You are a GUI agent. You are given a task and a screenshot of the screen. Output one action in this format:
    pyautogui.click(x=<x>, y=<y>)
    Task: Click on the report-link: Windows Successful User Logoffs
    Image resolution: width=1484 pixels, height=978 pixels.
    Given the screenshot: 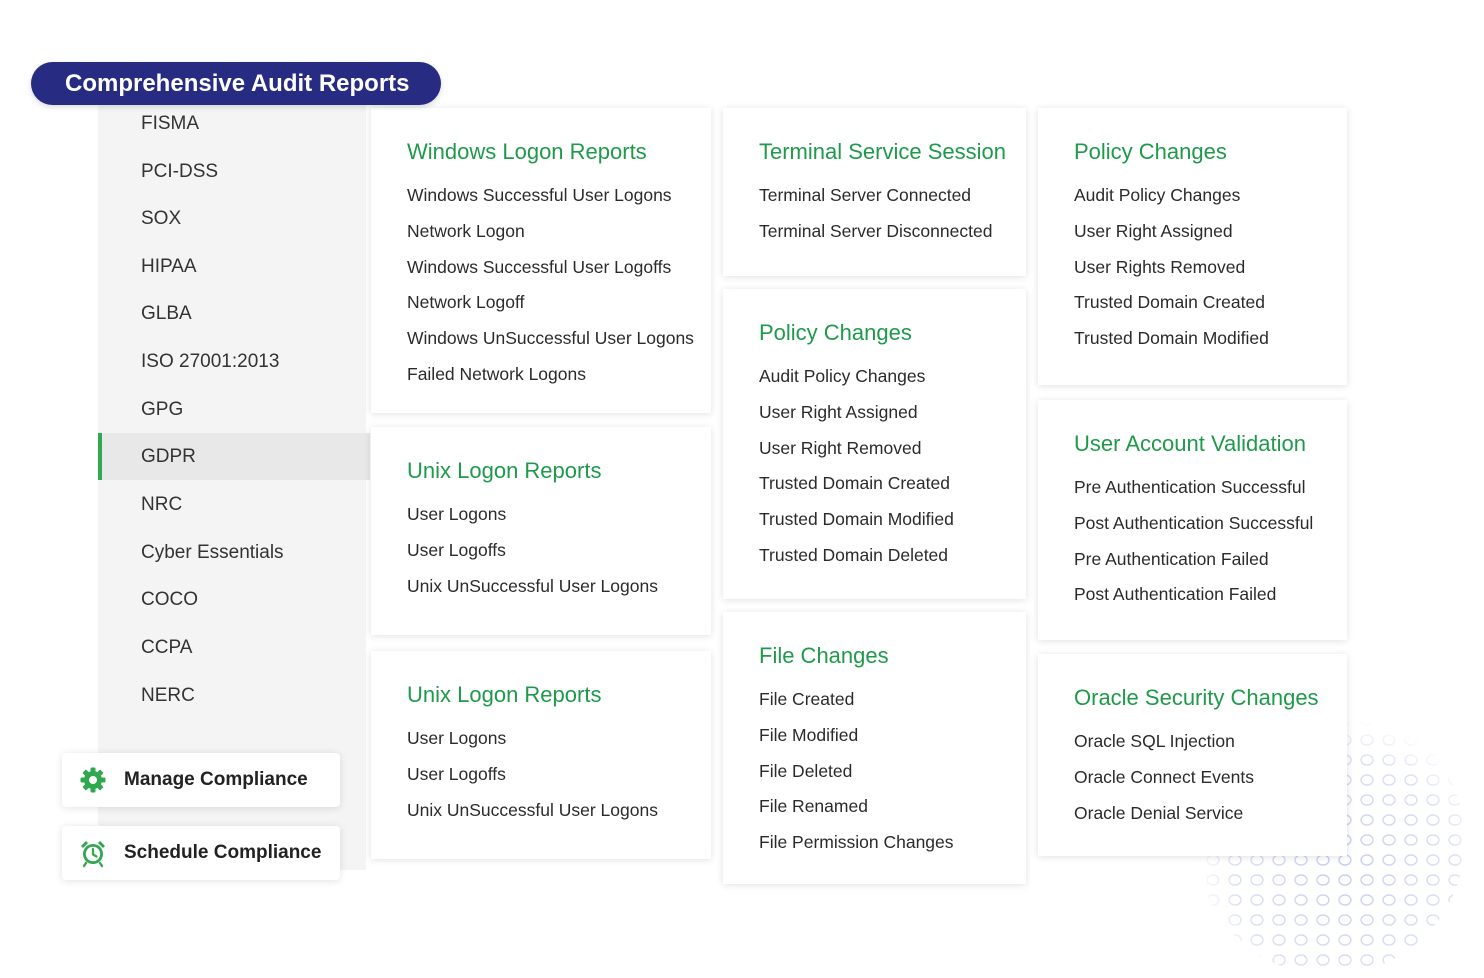 What is the action you would take?
    pyautogui.click(x=559, y=272)
    